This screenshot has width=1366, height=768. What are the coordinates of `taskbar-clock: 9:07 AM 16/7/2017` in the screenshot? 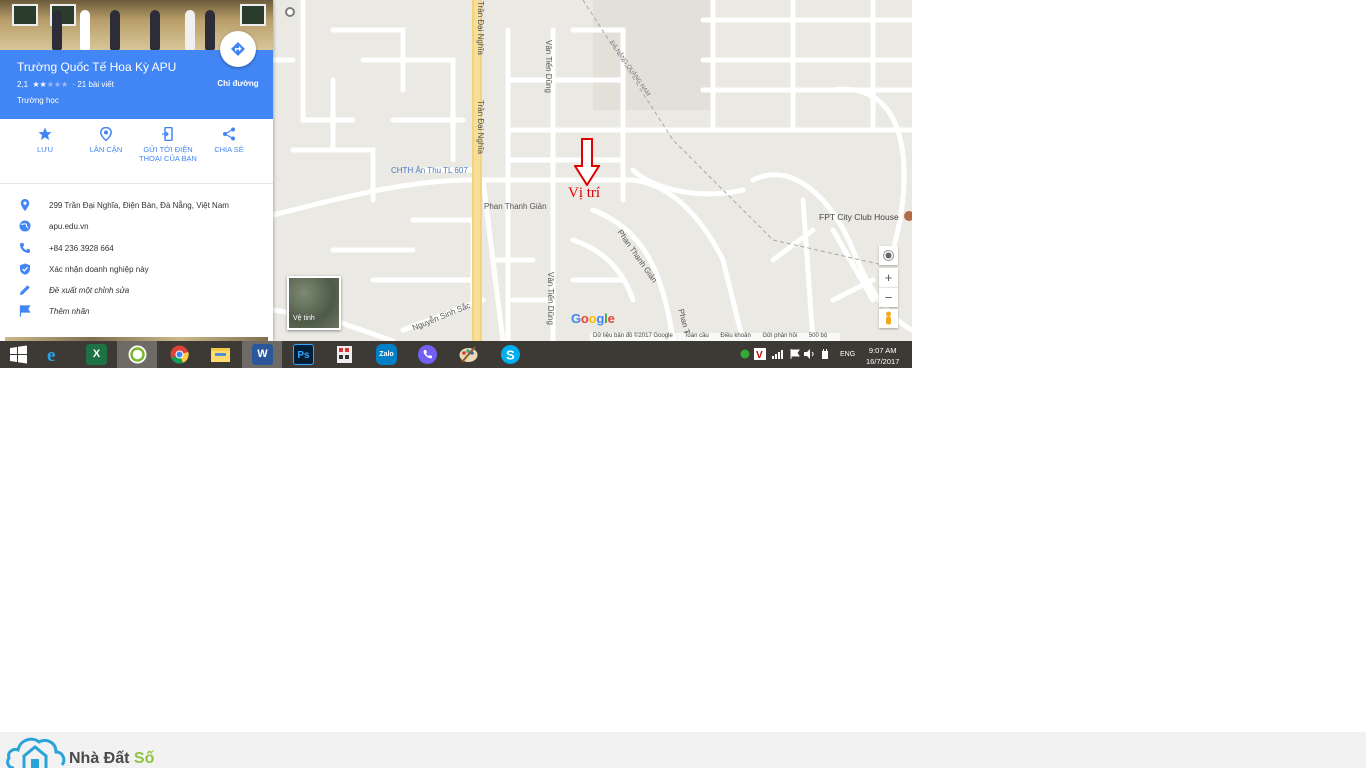 It's located at (882, 356).